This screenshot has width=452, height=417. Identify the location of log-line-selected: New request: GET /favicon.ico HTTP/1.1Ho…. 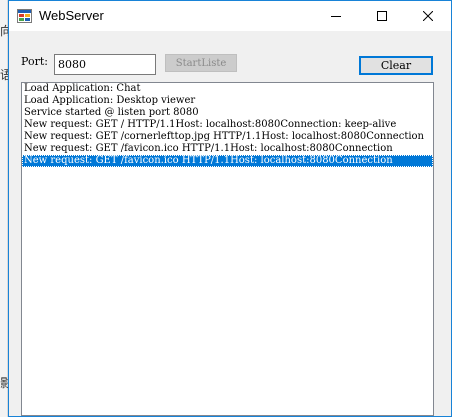
(227, 161).